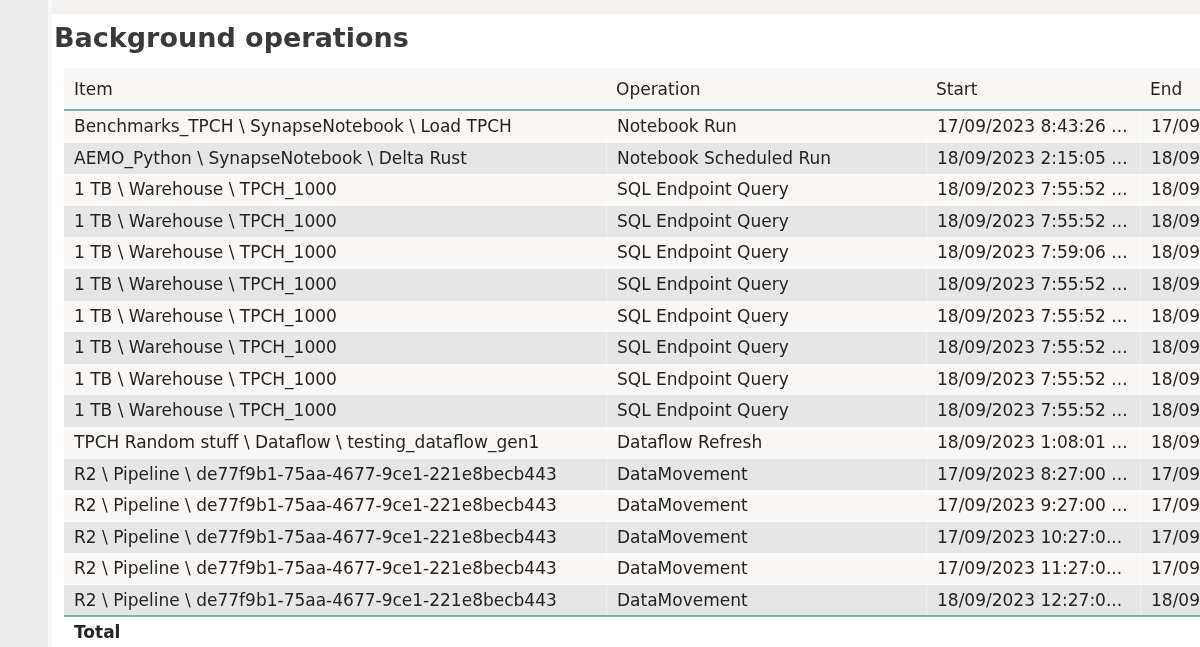 This screenshot has height=647, width=1200. What do you see at coordinates (766, 442) in the screenshot?
I see `table-cell: Dataflow Refresh` at bounding box center [766, 442].